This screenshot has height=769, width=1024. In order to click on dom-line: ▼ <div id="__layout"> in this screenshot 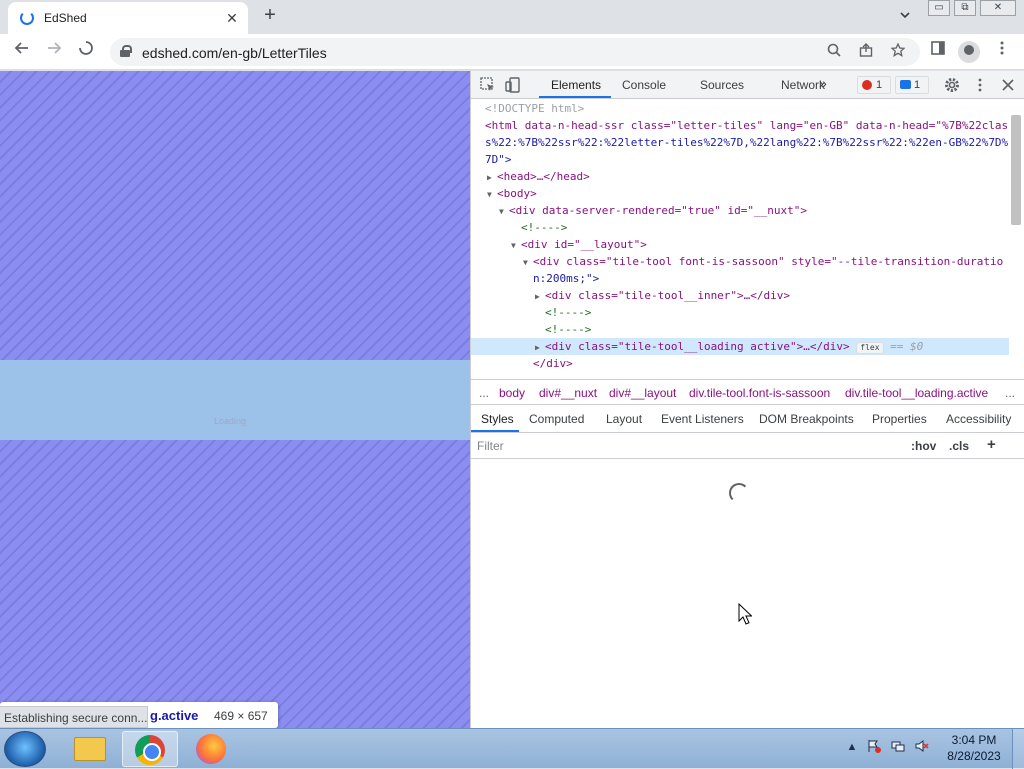, I will do `click(740, 244)`.